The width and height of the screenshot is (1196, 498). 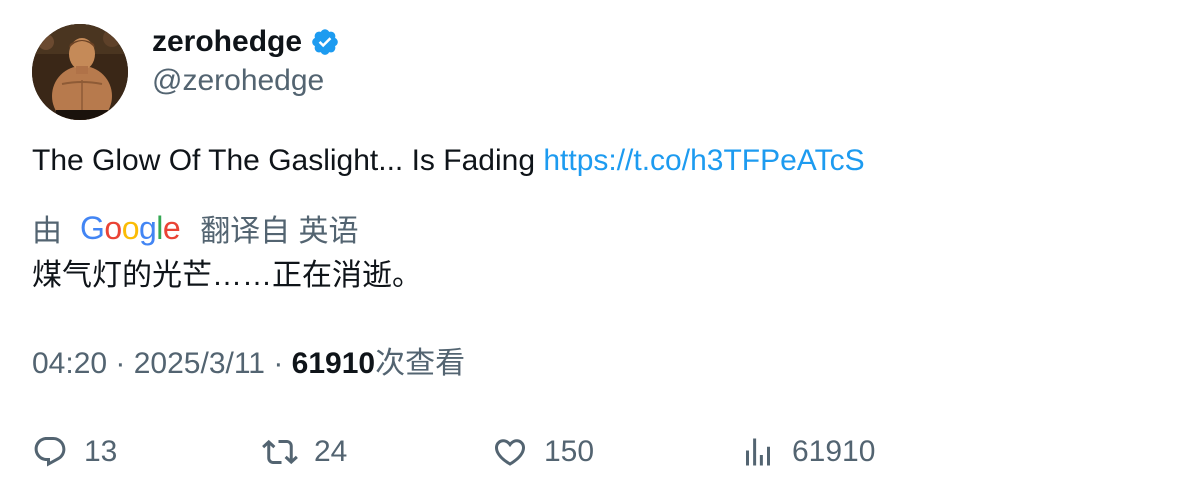 What do you see at coordinates (279, 231) in the screenshot?
I see `translated-from-label: 翻译自 英语` at bounding box center [279, 231].